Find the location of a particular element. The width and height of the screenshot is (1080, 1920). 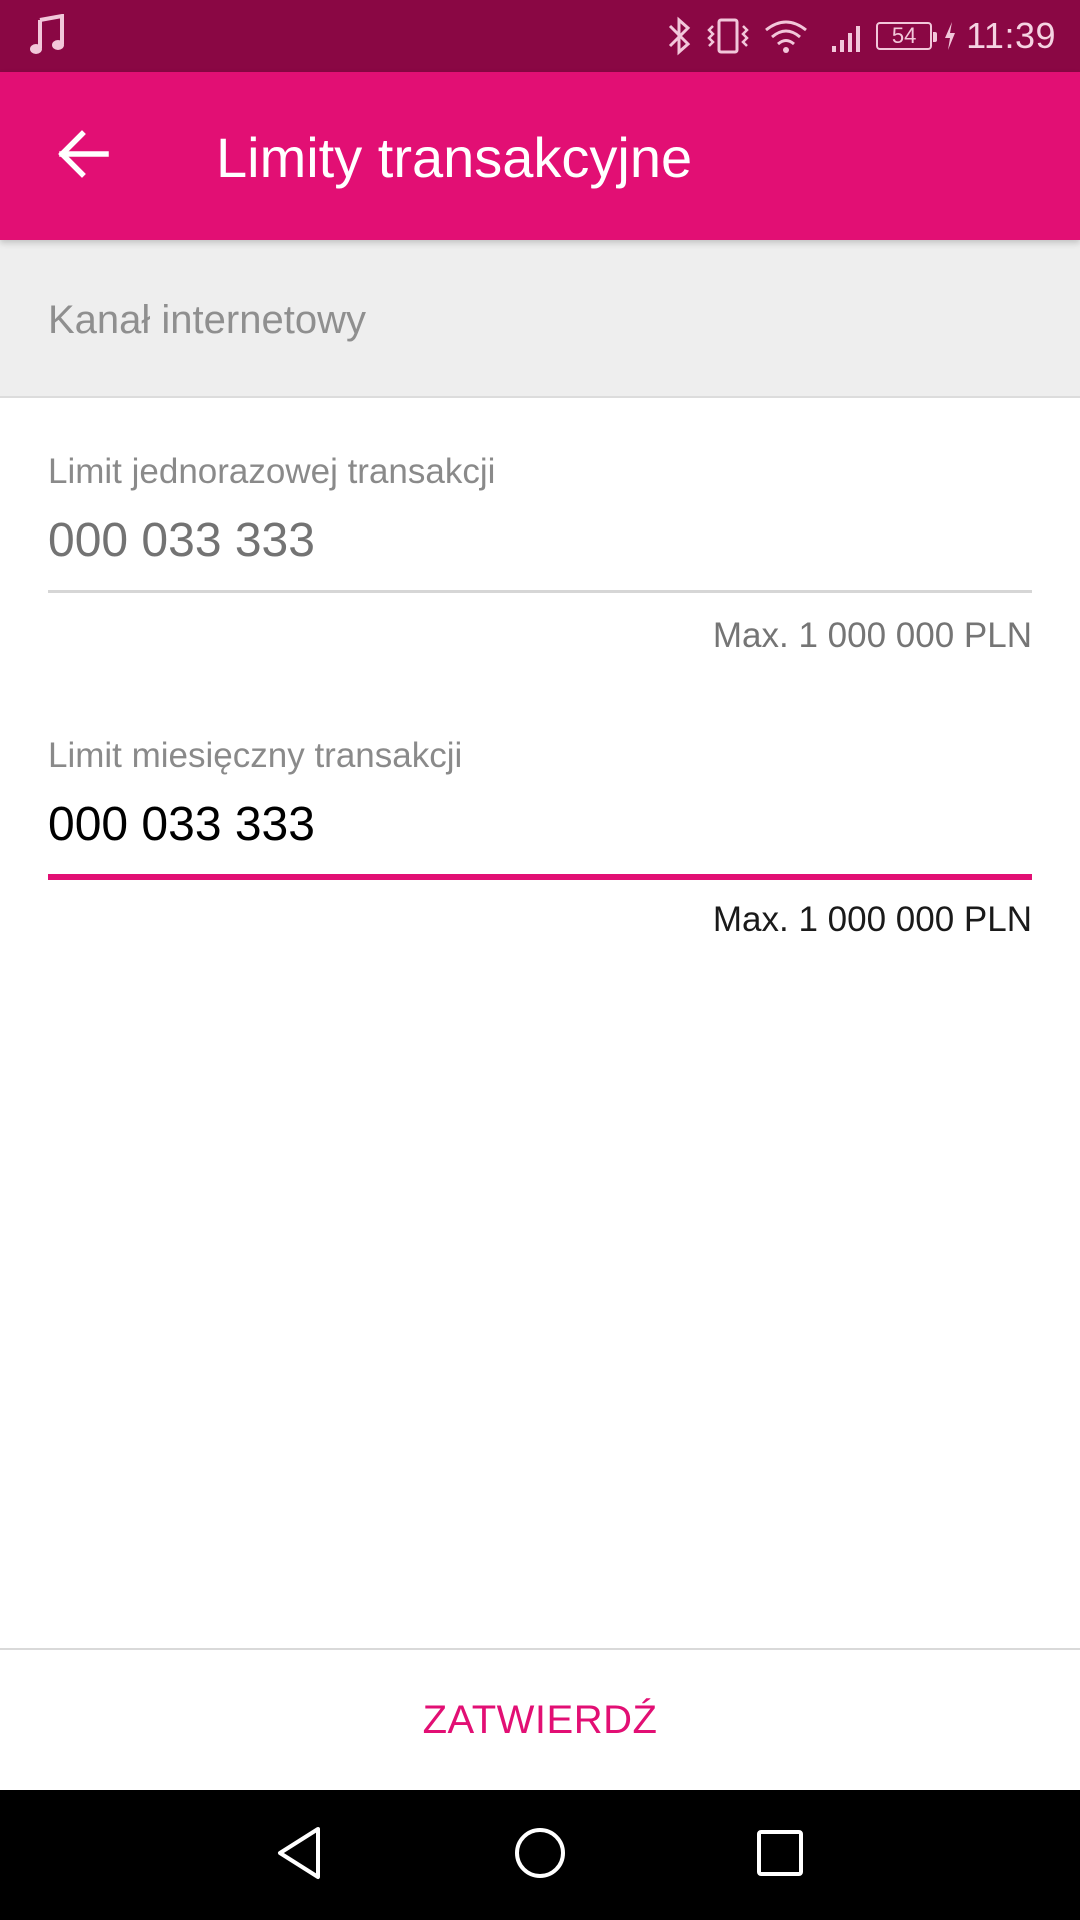

system-navigation-bar is located at coordinates (540, 1855).